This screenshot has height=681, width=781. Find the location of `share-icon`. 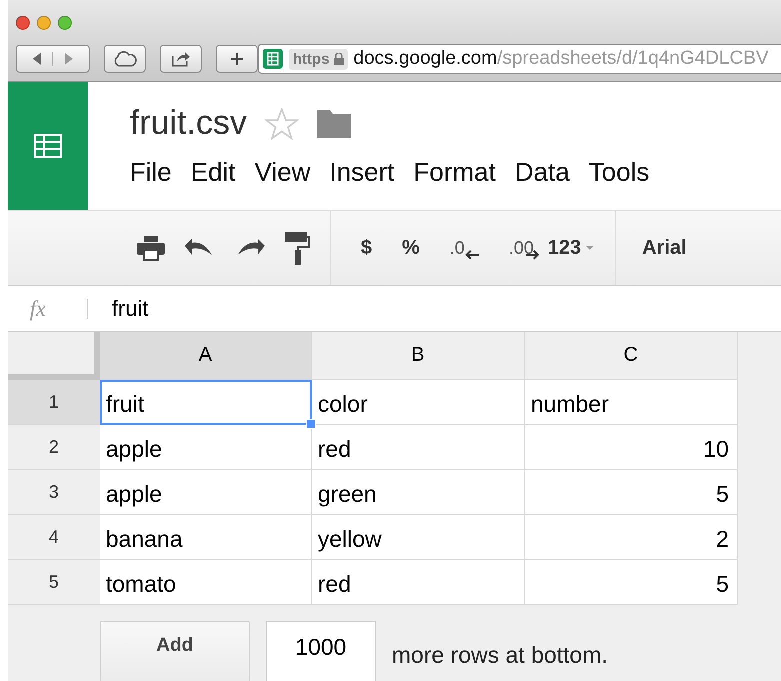

share-icon is located at coordinates (181, 59).